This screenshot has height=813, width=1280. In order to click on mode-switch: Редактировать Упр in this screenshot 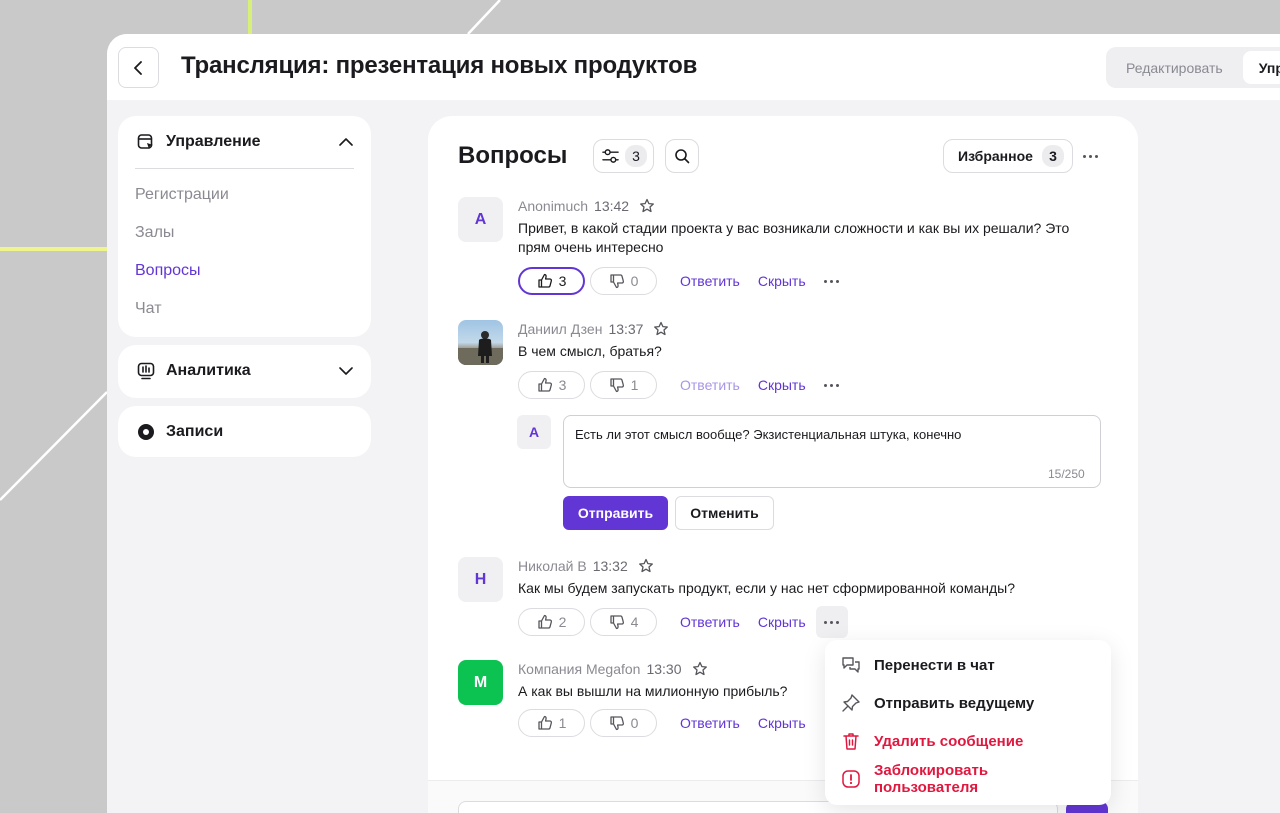, I will do `click(1193, 67)`.